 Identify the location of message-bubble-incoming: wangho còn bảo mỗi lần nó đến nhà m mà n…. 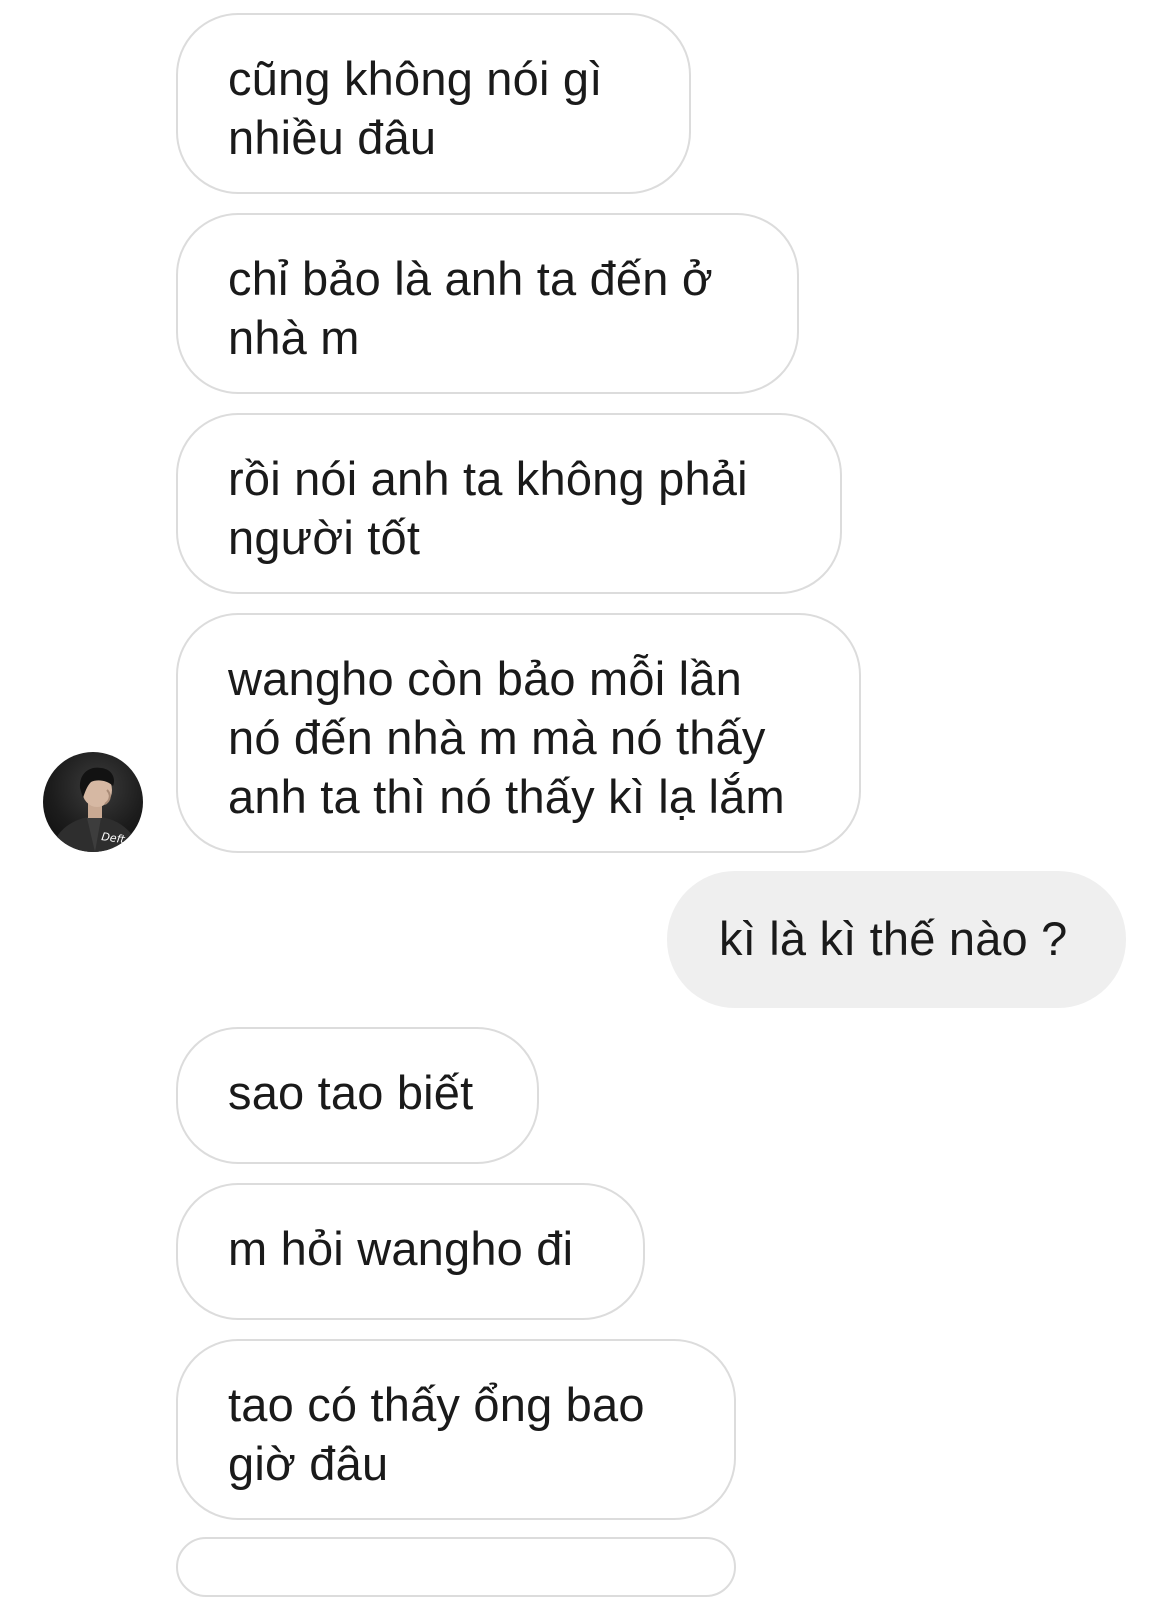
(518, 733).